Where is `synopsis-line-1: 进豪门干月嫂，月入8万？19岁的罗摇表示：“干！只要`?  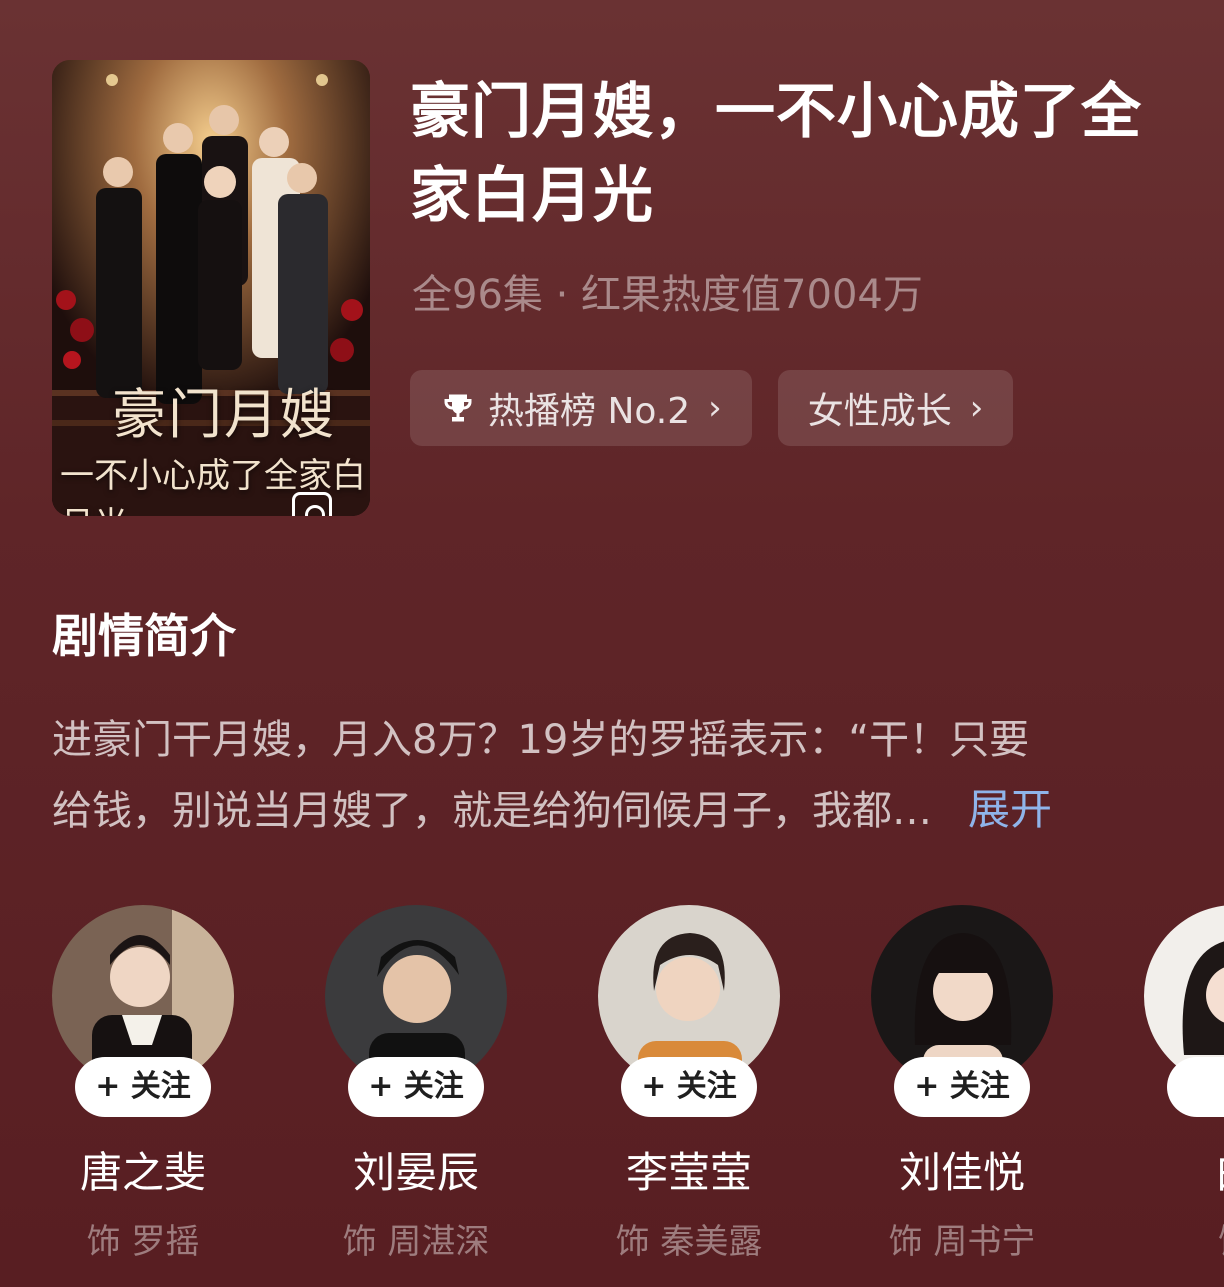 synopsis-line-1: 进豪门干月嫂，月入8万？19岁的罗摇表示：“干！只要 is located at coordinates (541, 740).